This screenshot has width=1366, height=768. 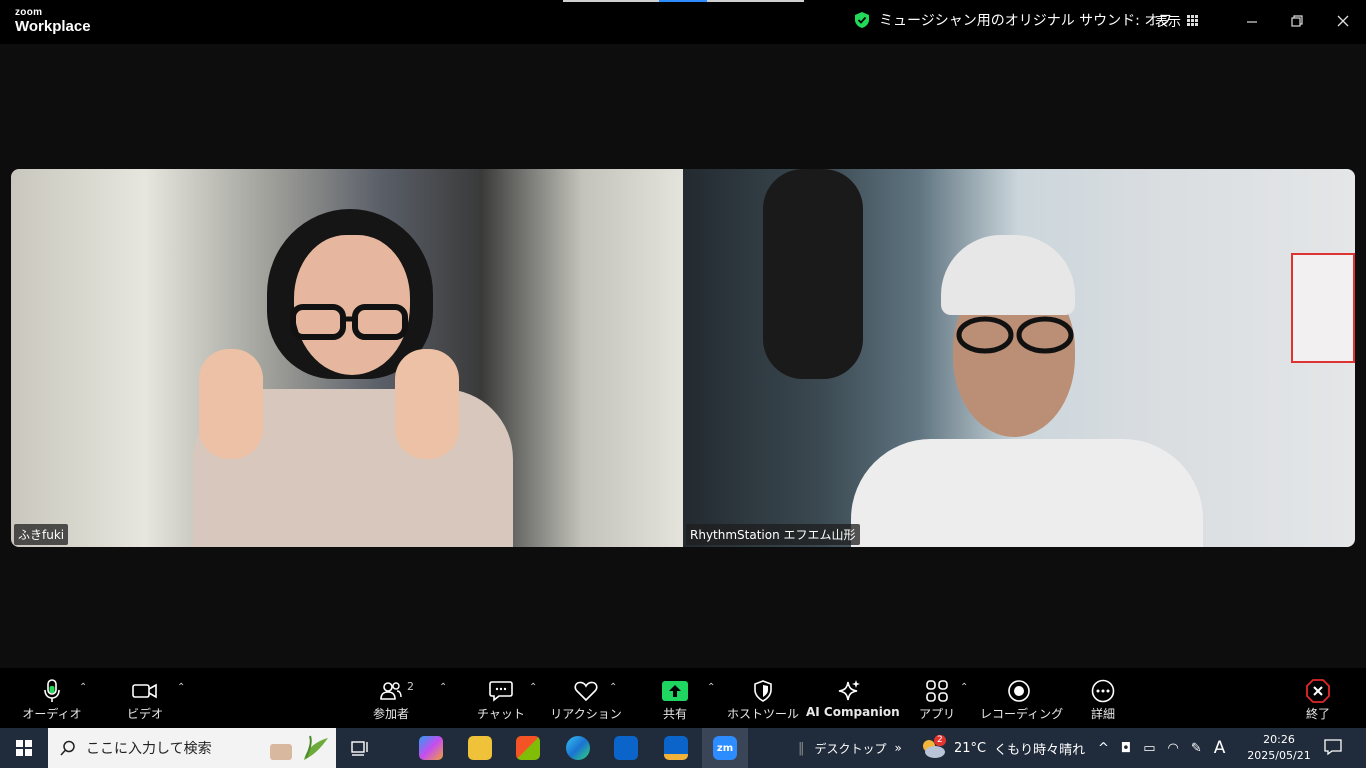 I want to click on glasses-shape, so click(x=349, y=322).